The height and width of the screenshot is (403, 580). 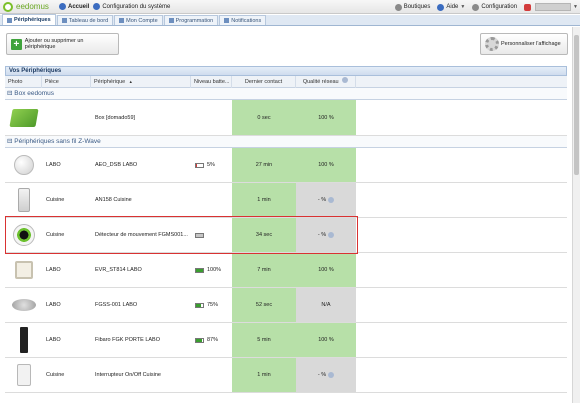 I want to click on table-row: Box [domado59] 0 sec 100 %, so click(x=286, y=118).